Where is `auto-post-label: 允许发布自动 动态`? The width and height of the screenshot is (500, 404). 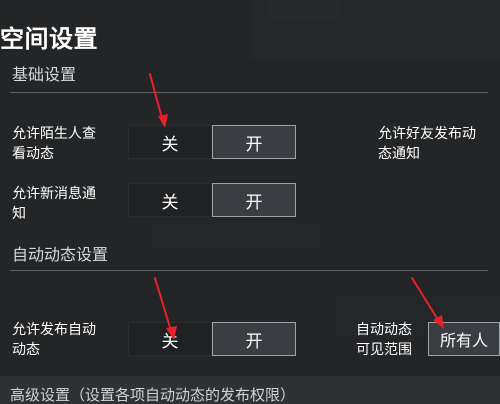 auto-post-label: 允许发布自动 动态 is located at coordinates (54, 340).